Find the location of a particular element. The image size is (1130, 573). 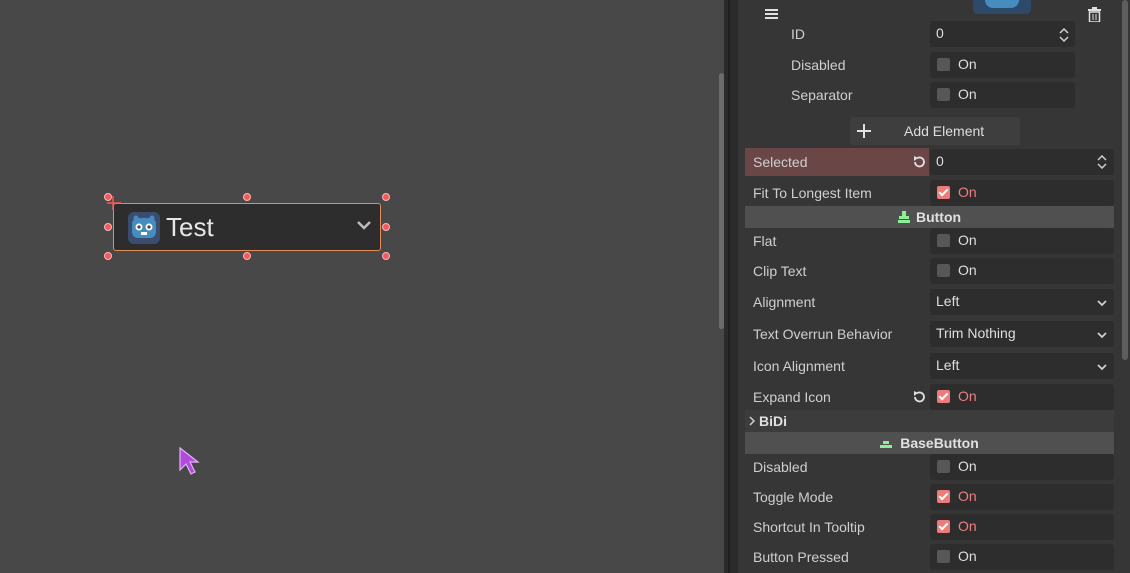

section-base-button: BaseButton is located at coordinates (929, 443).